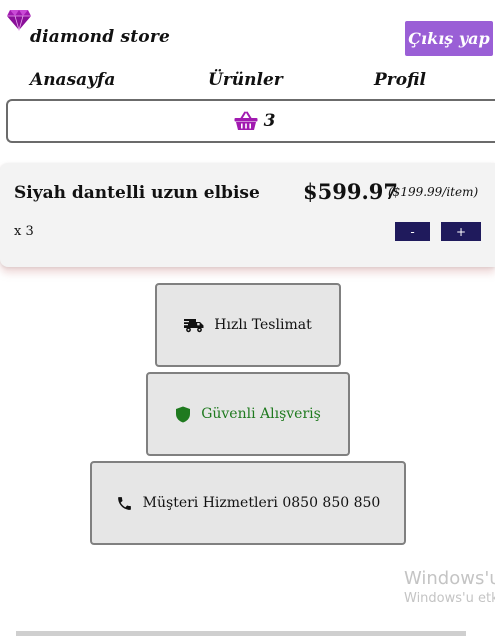 Image resolution: width=495 pixels, height=636 pixels. I want to click on phone-icon, so click(124, 503).